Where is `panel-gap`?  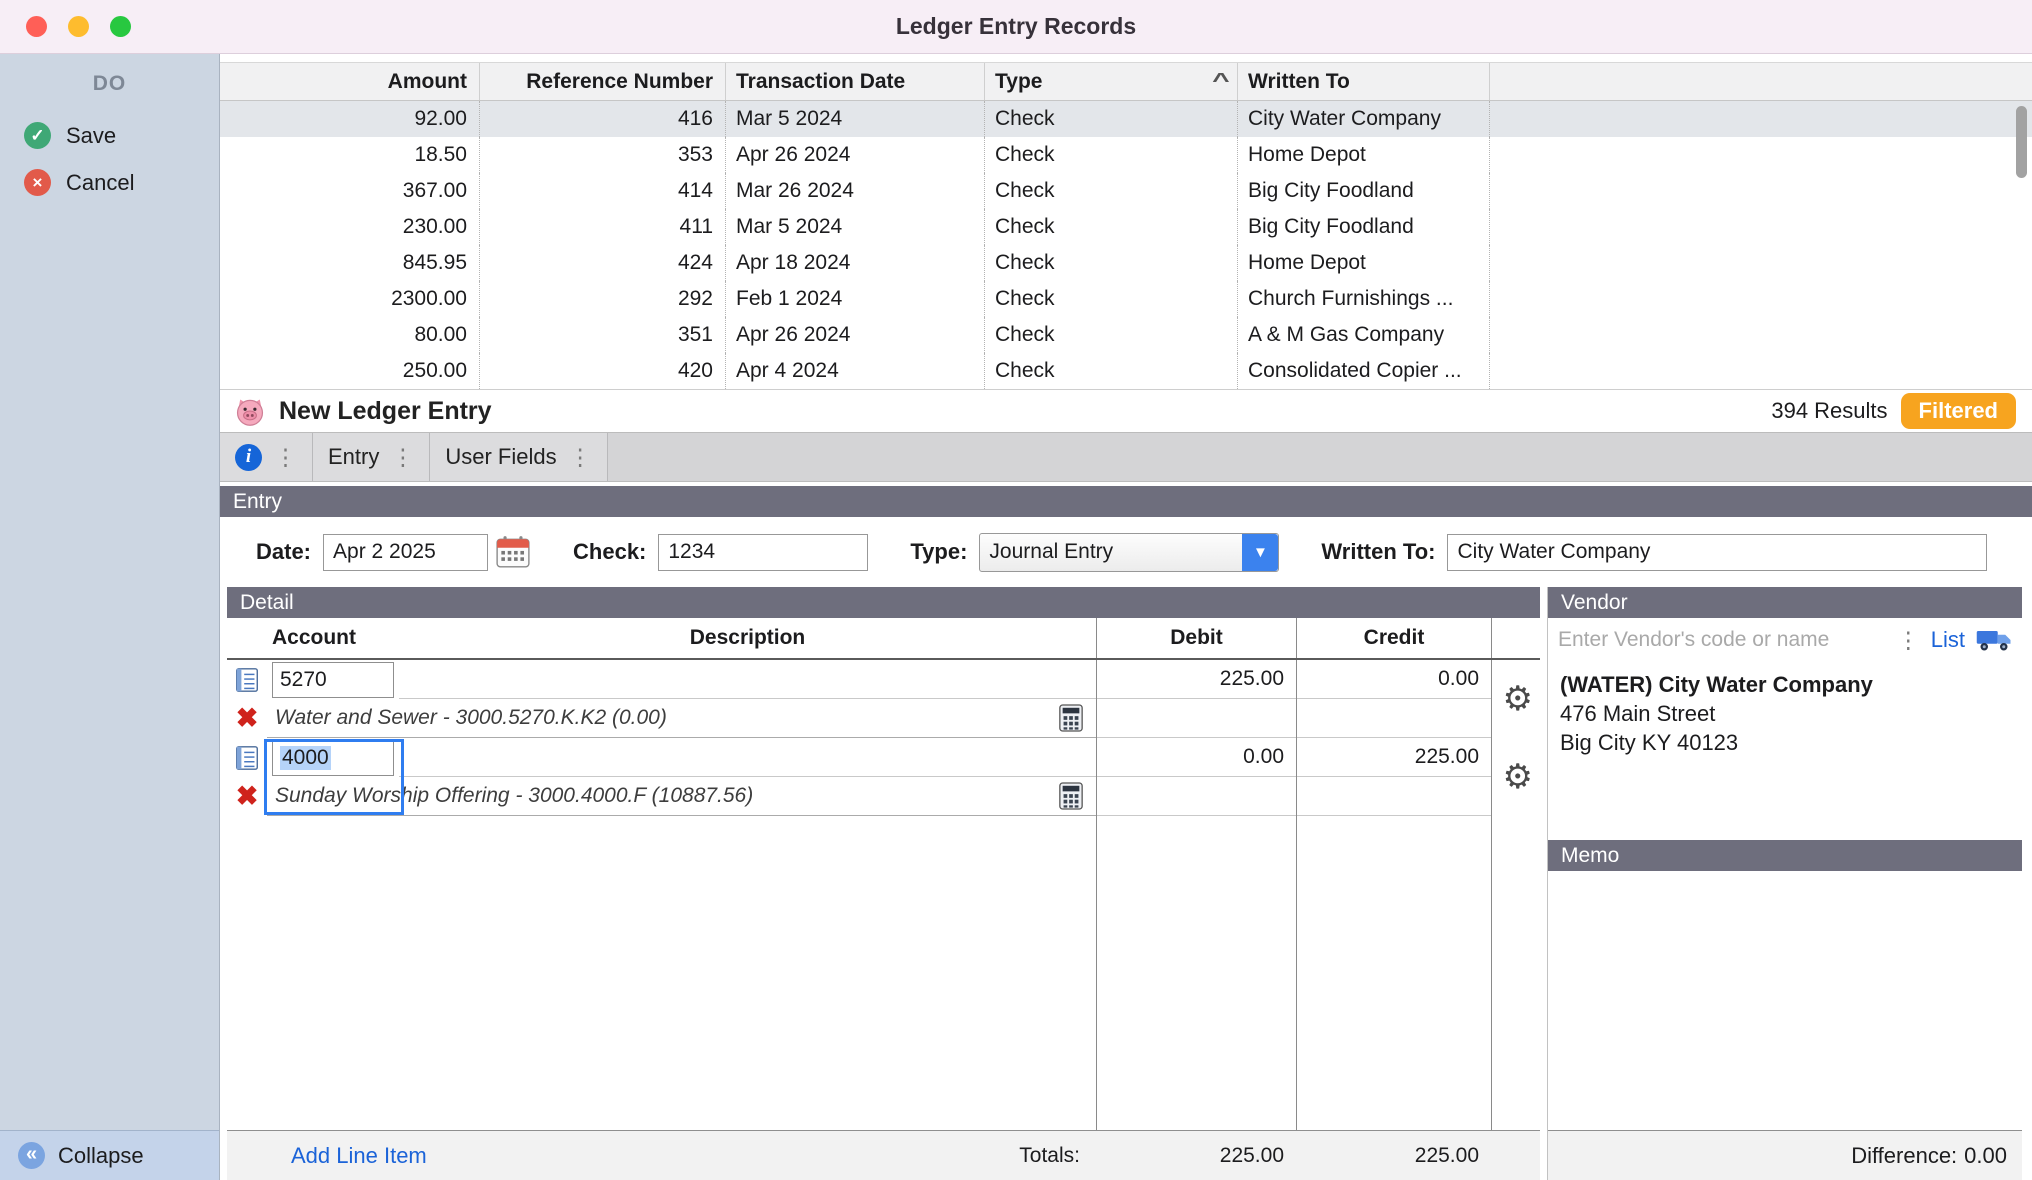 panel-gap is located at coordinates (1543, 883).